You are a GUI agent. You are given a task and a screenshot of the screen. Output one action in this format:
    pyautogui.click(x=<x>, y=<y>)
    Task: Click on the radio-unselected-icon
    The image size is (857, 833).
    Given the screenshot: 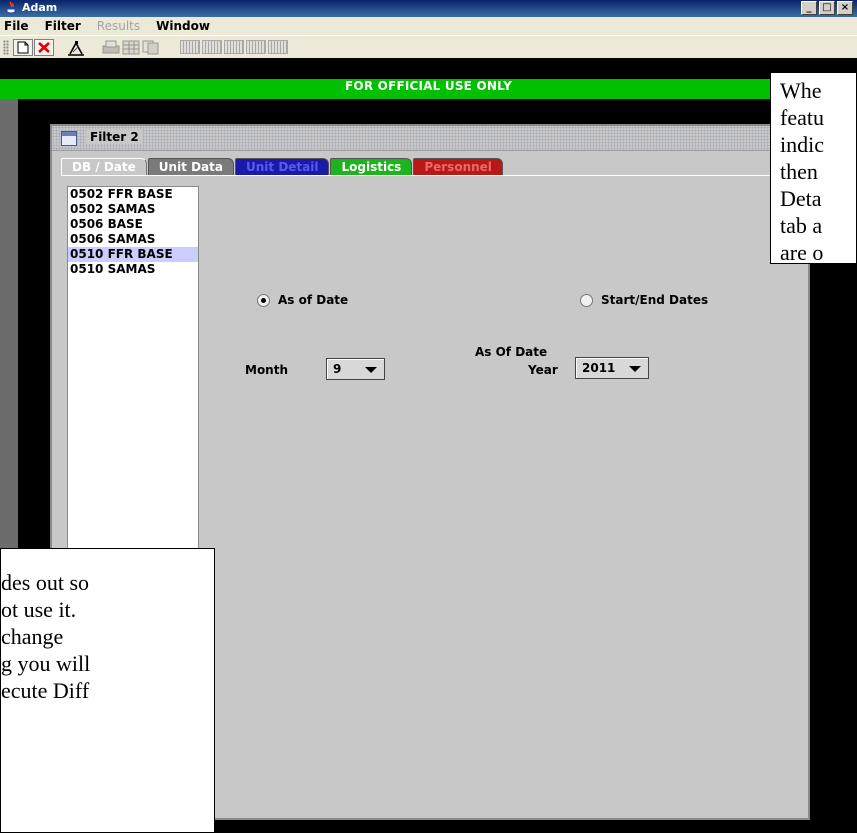 What is the action you would take?
    pyautogui.click(x=586, y=300)
    